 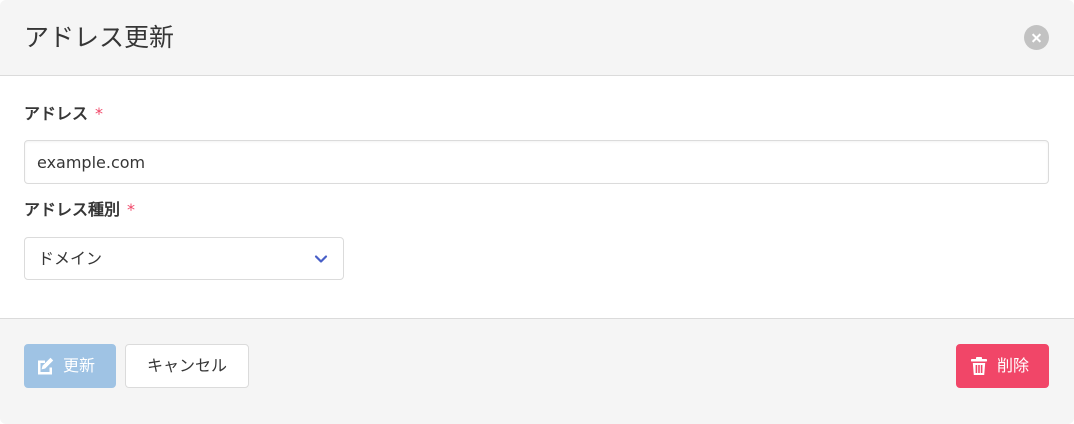 What do you see at coordinates (1036, 37) in the screenshot?
I see `close-icon` at bounding box center [1036, 37].